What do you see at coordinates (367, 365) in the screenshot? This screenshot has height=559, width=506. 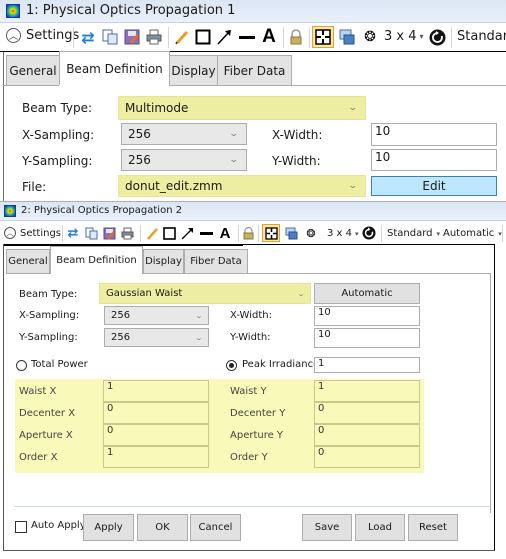 I see `peak-irradiance-input: 1` at bounding box center [367, 365].